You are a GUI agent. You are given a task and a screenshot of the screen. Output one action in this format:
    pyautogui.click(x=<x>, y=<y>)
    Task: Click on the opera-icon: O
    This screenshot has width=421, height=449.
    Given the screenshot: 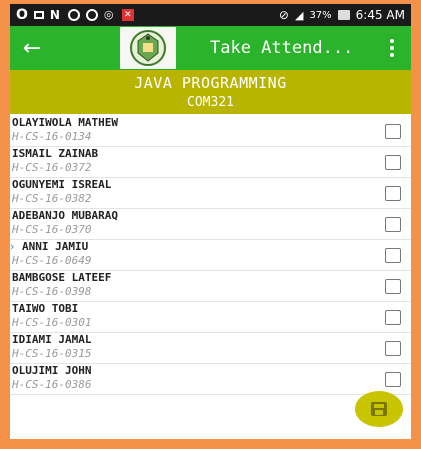 What is the action you would take?
    pyautogui.click(x=22, y=15)
    